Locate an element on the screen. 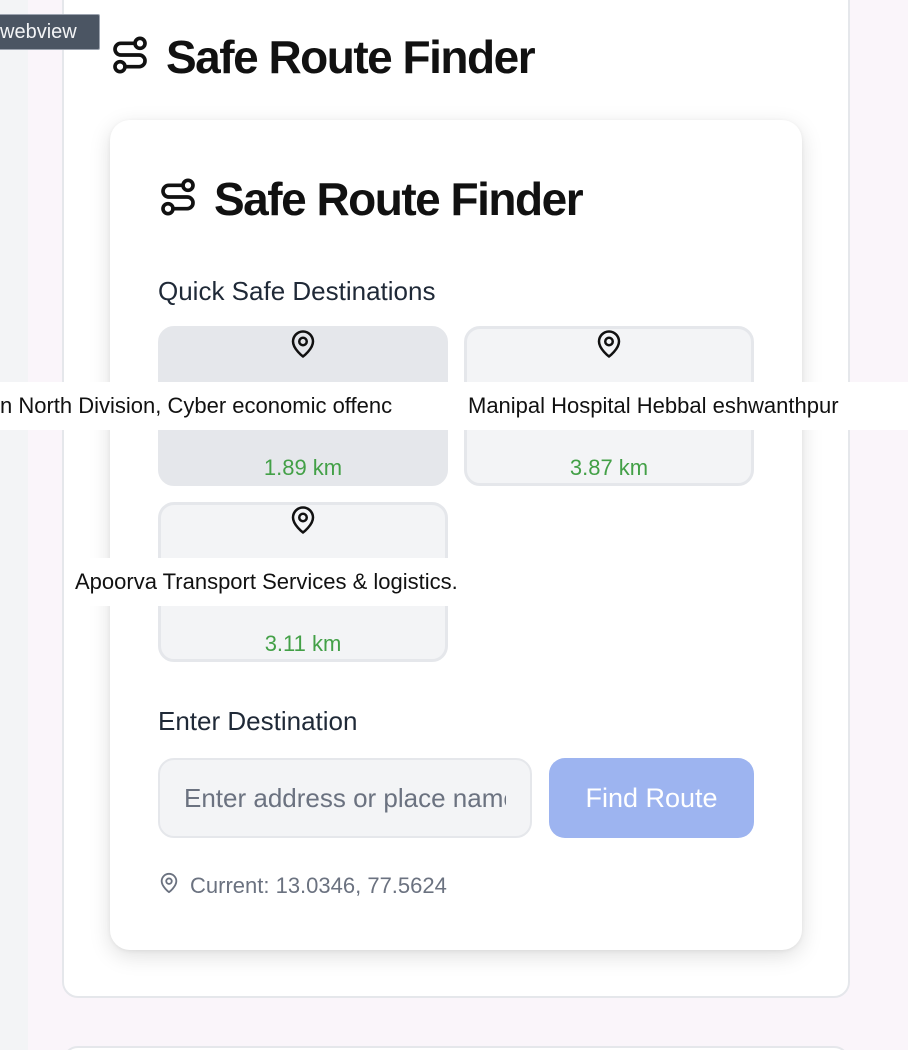 Image resolution: width=908 pixels, height=1050 pixels. enter-destination-label: Enter Destination is located at coordinates (258, 721).